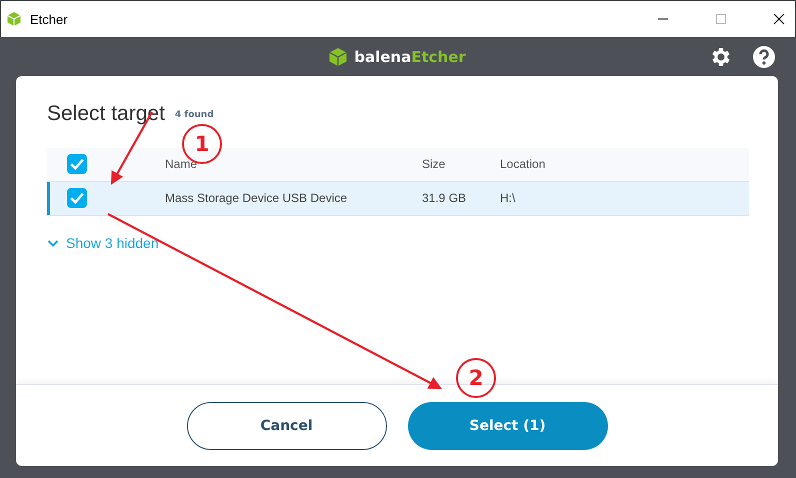 The image size is (796, 478). What do you see at coordinates (434, 164) in the screenshot?
I see `column-header: Size` at bounding box center [434, 164].